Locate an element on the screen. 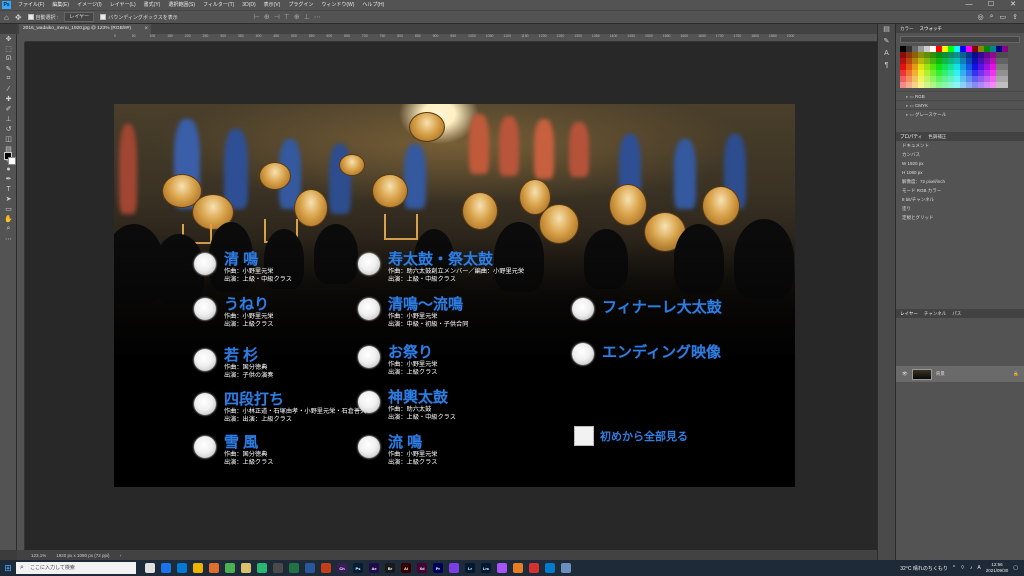 The width and height of the screenshot is (1024, 576). taskbar-app-icon: Ps is located at coordinates (358, 568).